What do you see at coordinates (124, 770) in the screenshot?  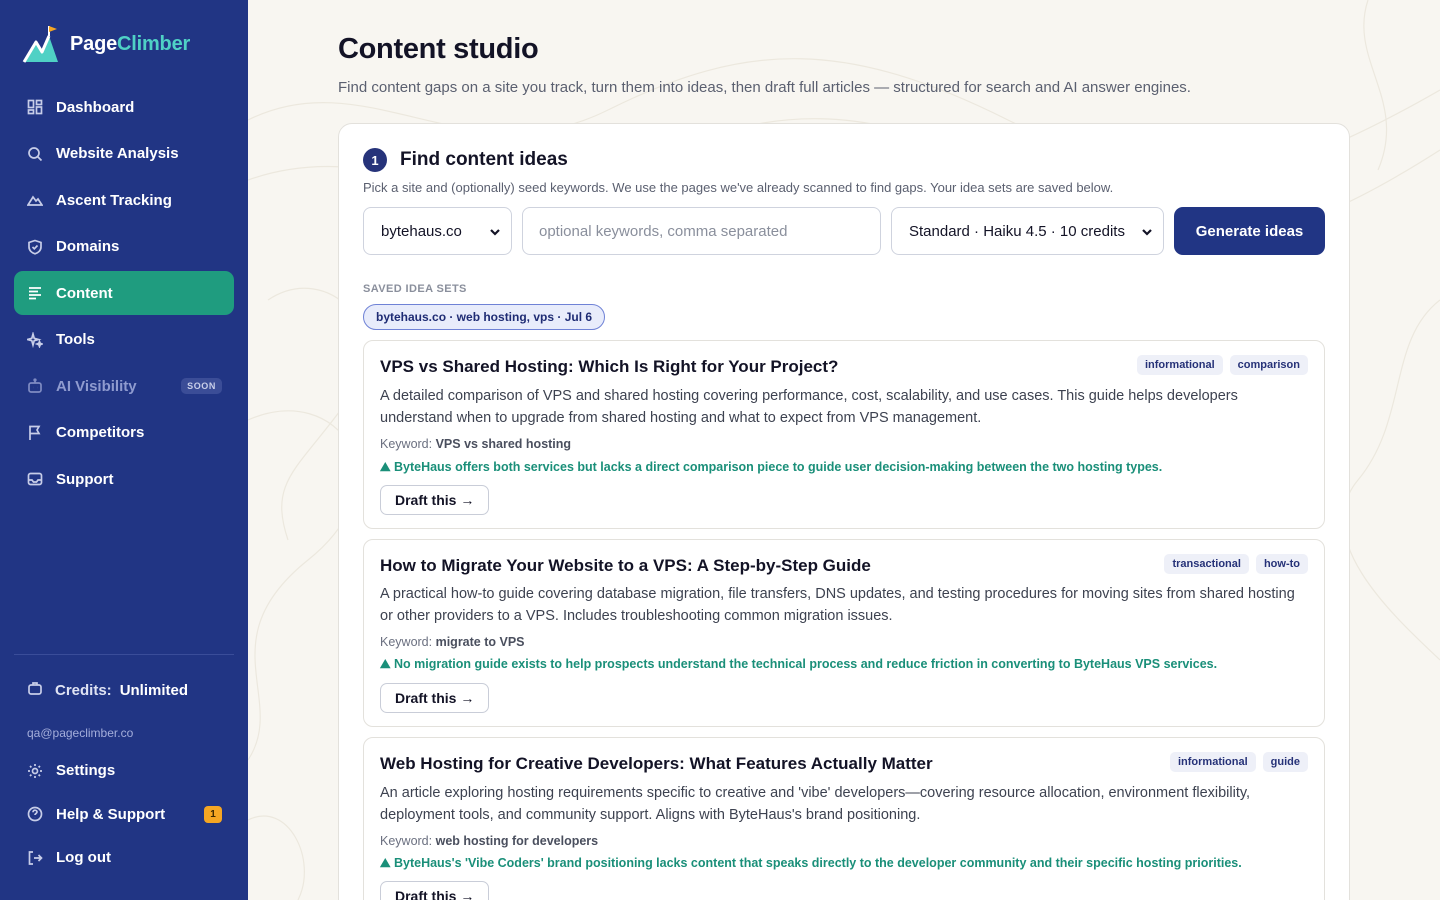 I see `sidebar-item-settings: Settings` at bounding box center [124, 770].